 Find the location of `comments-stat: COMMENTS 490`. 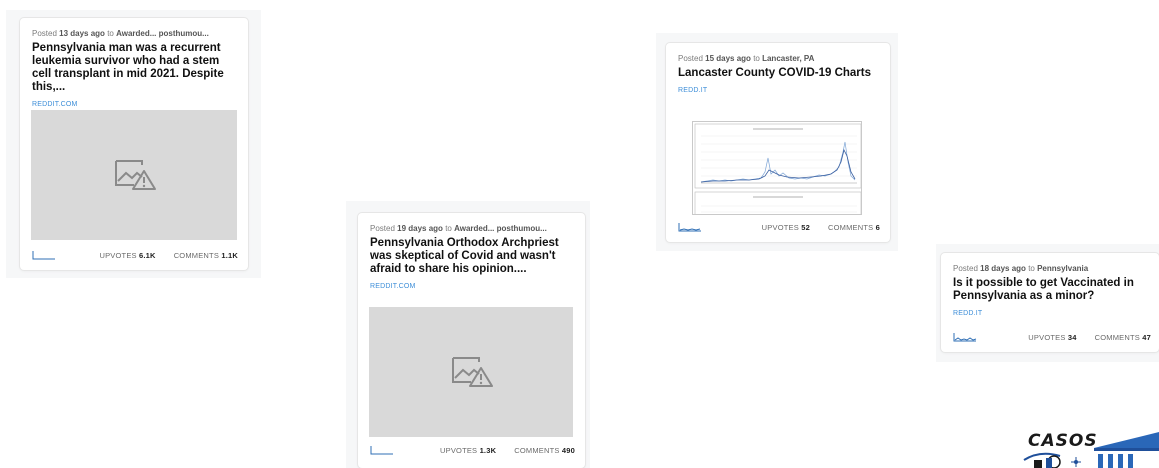

comments-stat: COMMENTS 490 is located at coordinates (544, 450).